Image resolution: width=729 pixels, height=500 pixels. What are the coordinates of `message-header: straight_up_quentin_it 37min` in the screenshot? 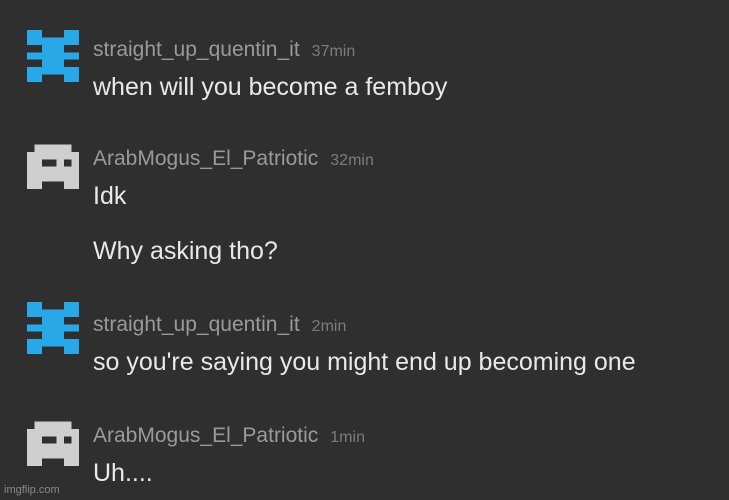 It's located at (224, 50).